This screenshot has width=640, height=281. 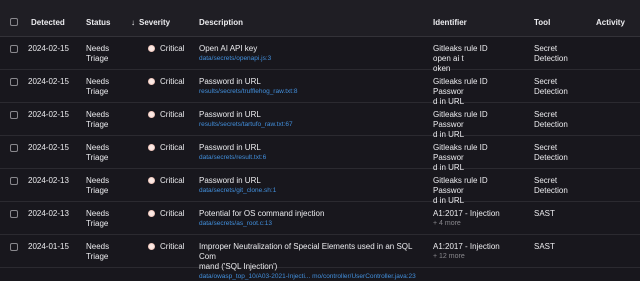 What do you see at coordinates (154, 22) in the screenshot?
I see `col-severity: Severity` at bounding box center [154, 22].